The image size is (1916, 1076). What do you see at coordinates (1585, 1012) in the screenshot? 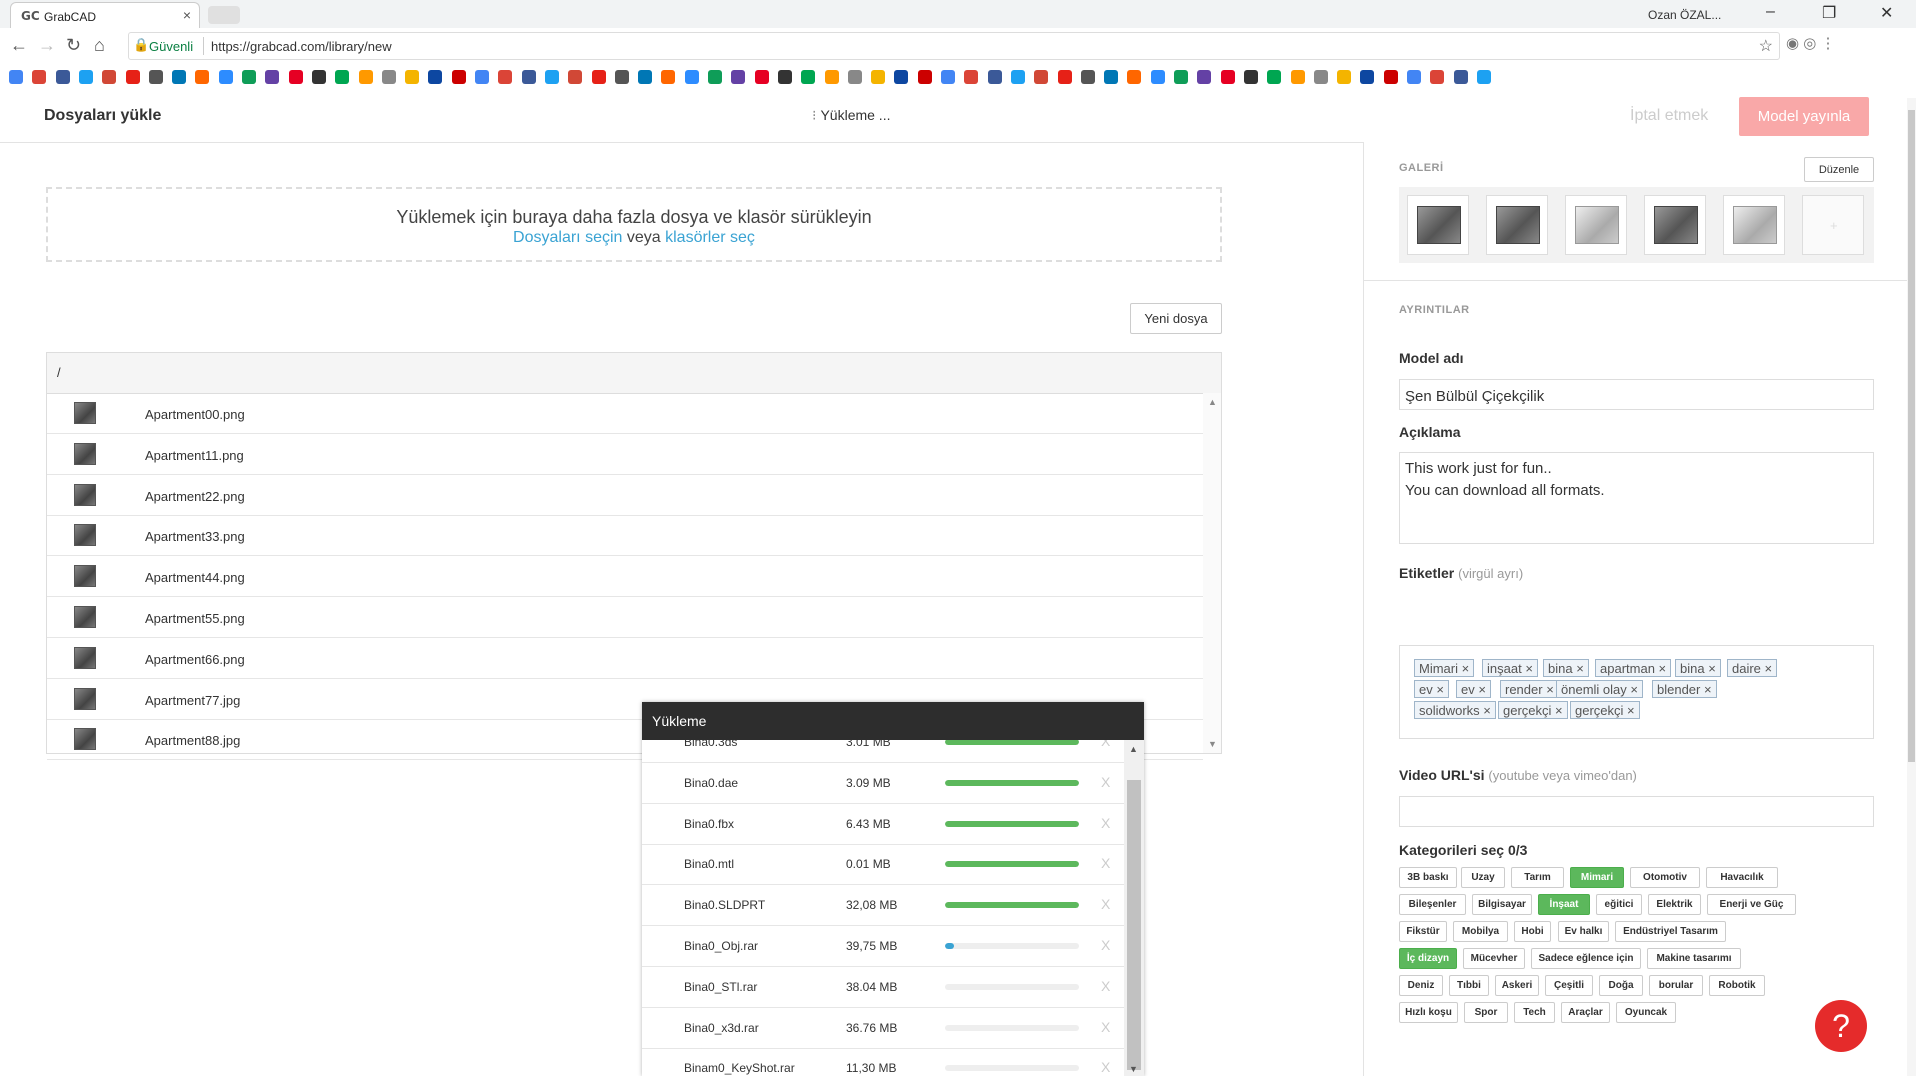
I see `category-button: Araçlar` at bounding box center [1585, 1012].